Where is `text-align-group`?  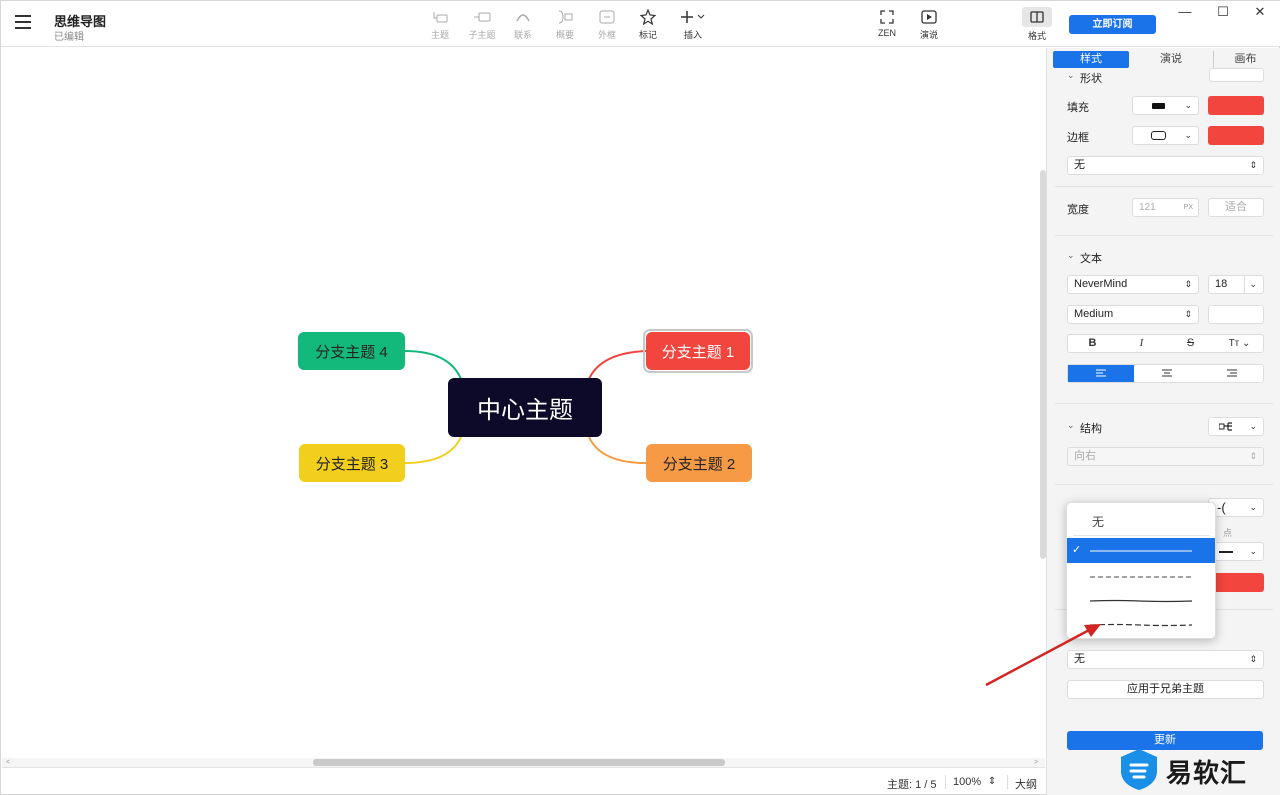 text-align-group is located at coordinates (1165, 373).